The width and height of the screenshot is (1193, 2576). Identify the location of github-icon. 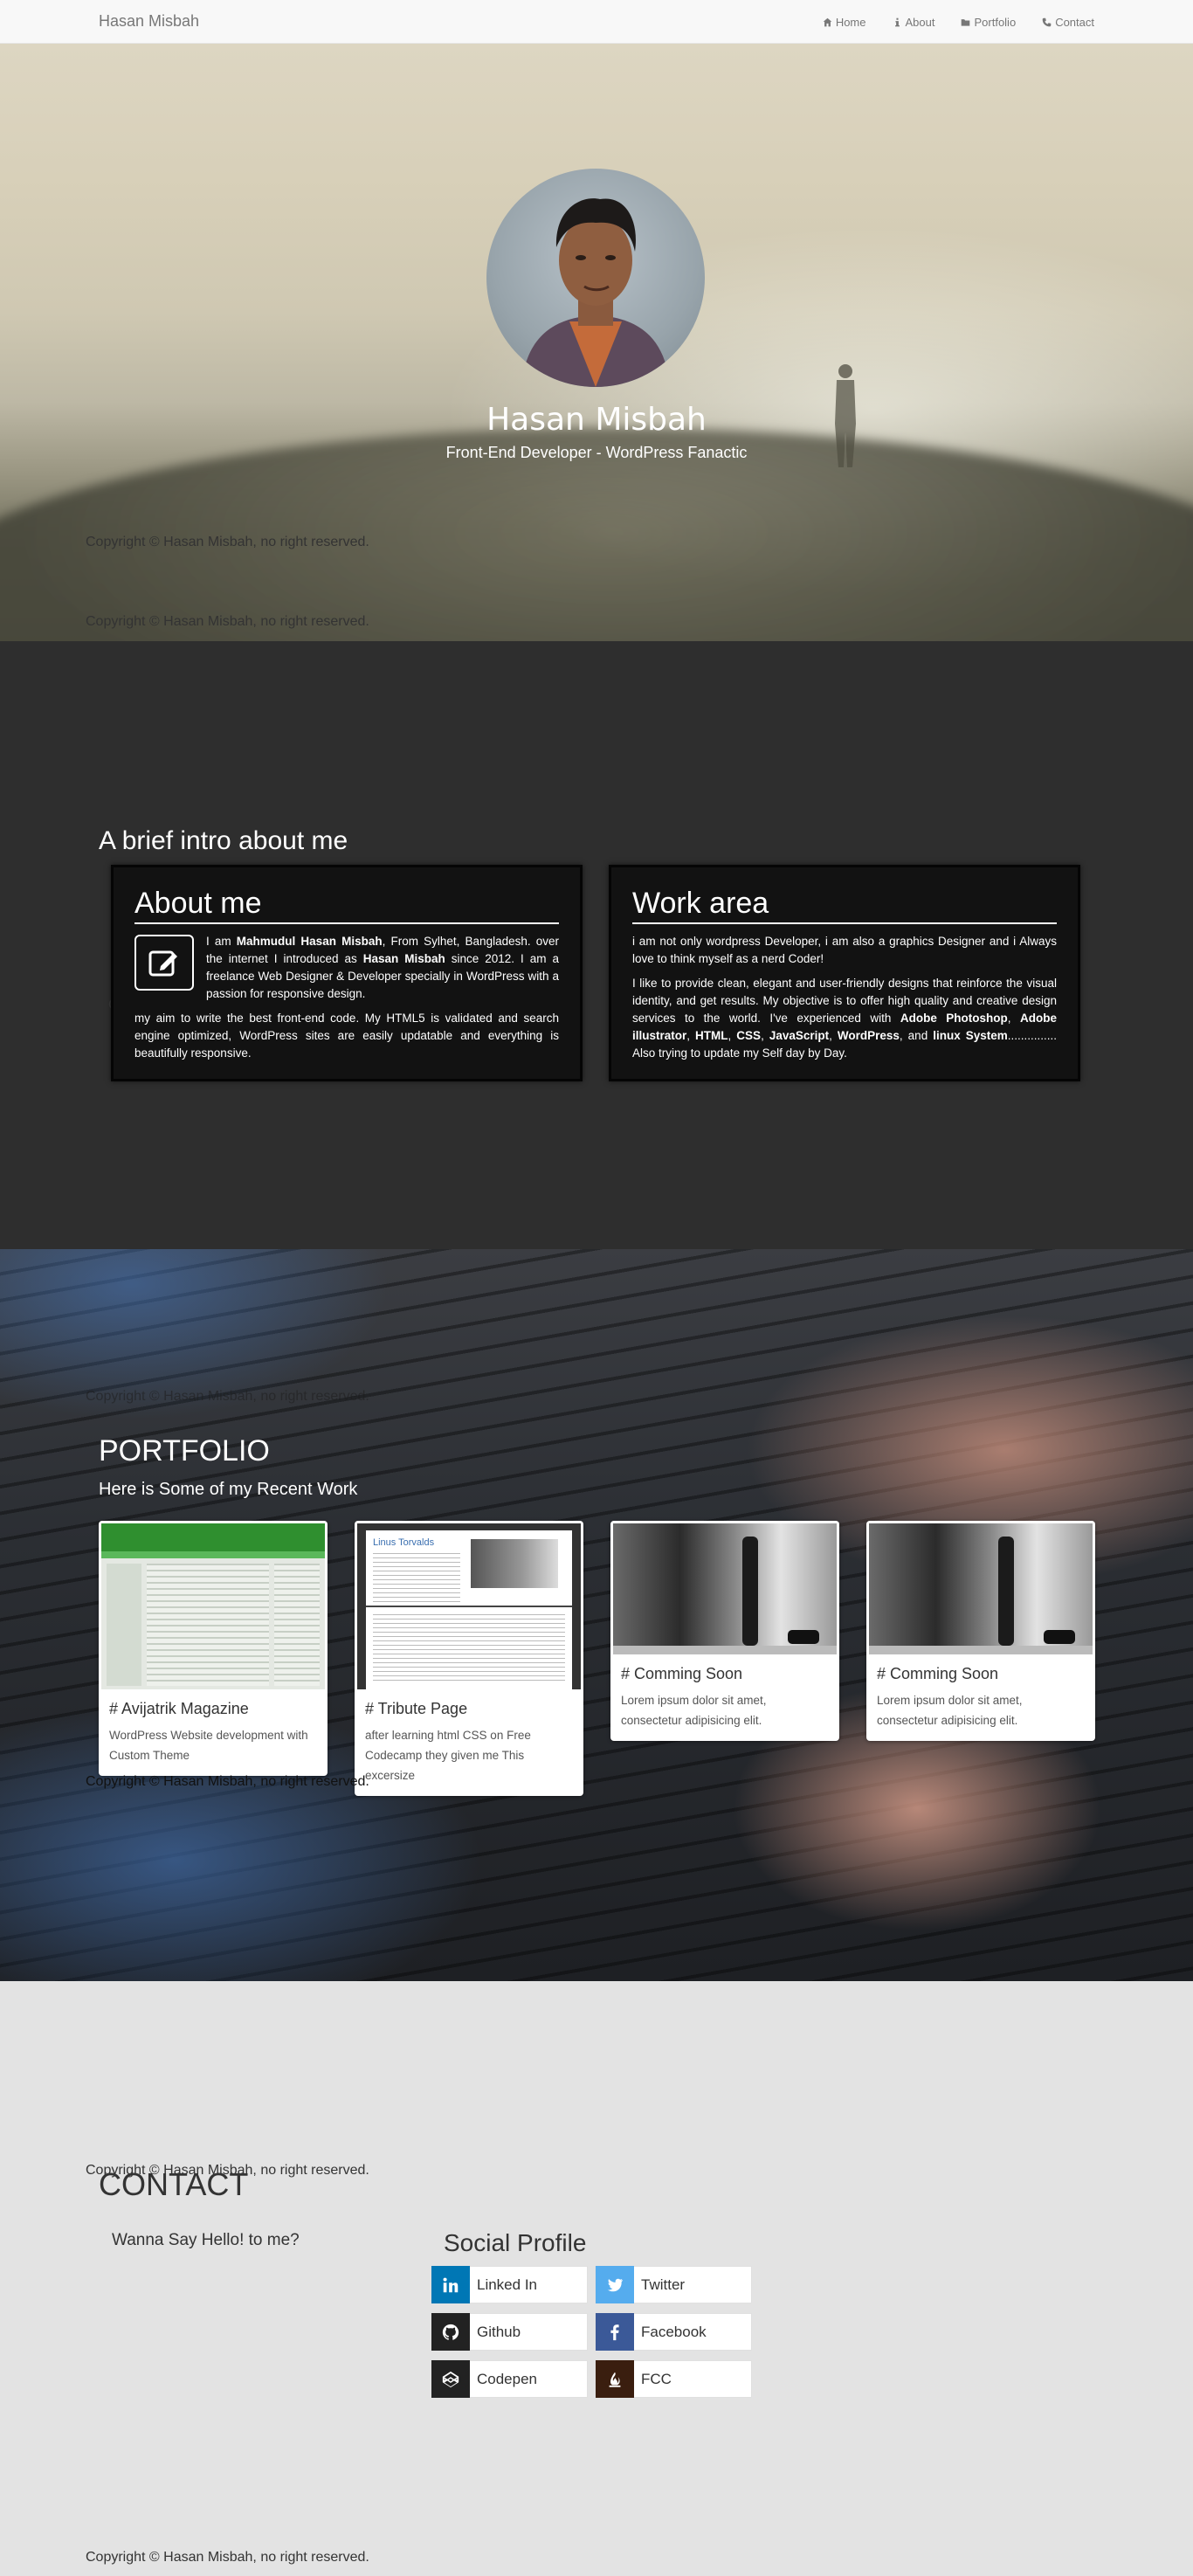
(450, 2332).